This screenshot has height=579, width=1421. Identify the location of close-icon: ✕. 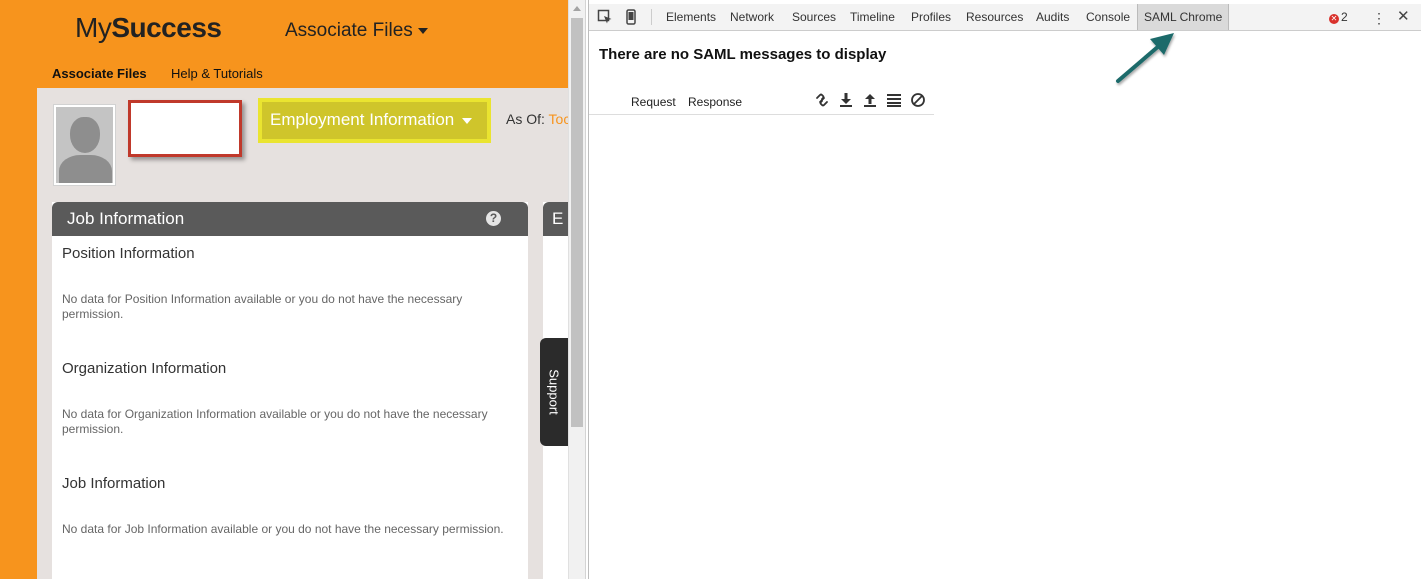
(1403, 17).